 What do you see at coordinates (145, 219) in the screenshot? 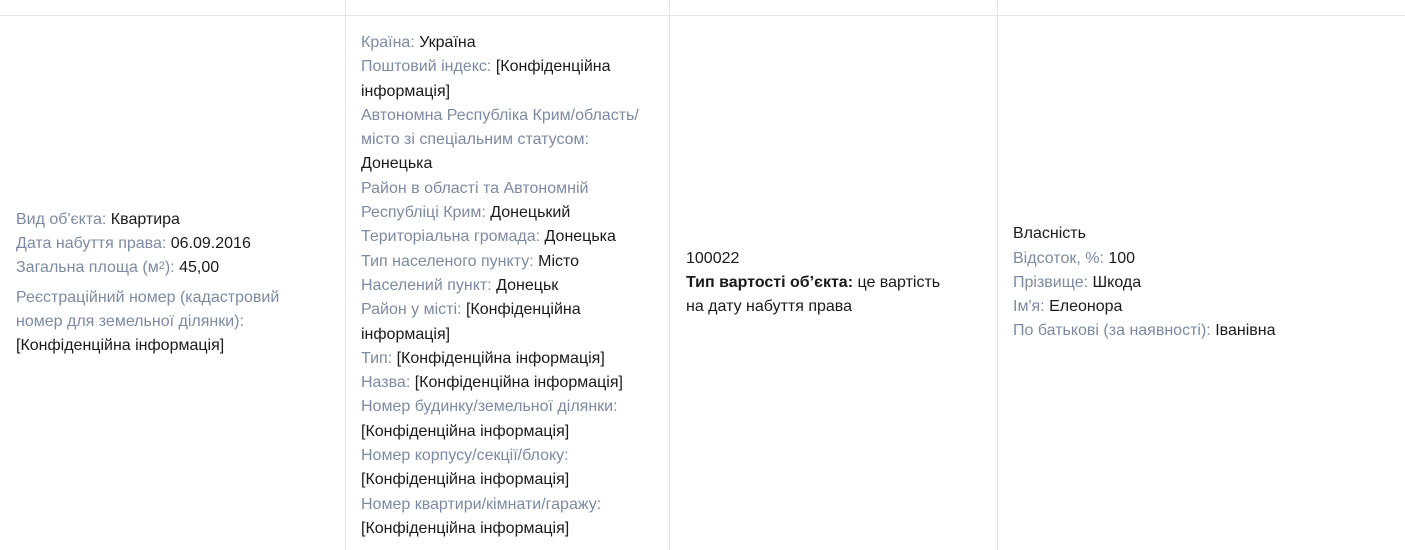
I see `object-type-value: Квартира` at bounding box center [145, 219].